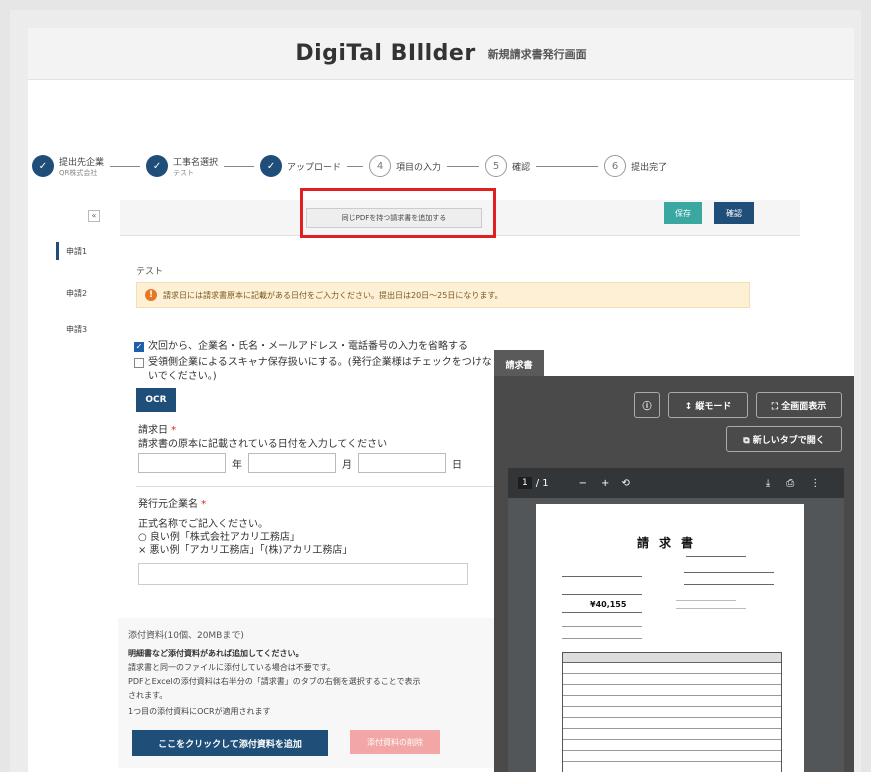  What do you see at coordinates (615, 166) in the screenshot?
I see `step-number: 6` at bounding box center [615, 166].